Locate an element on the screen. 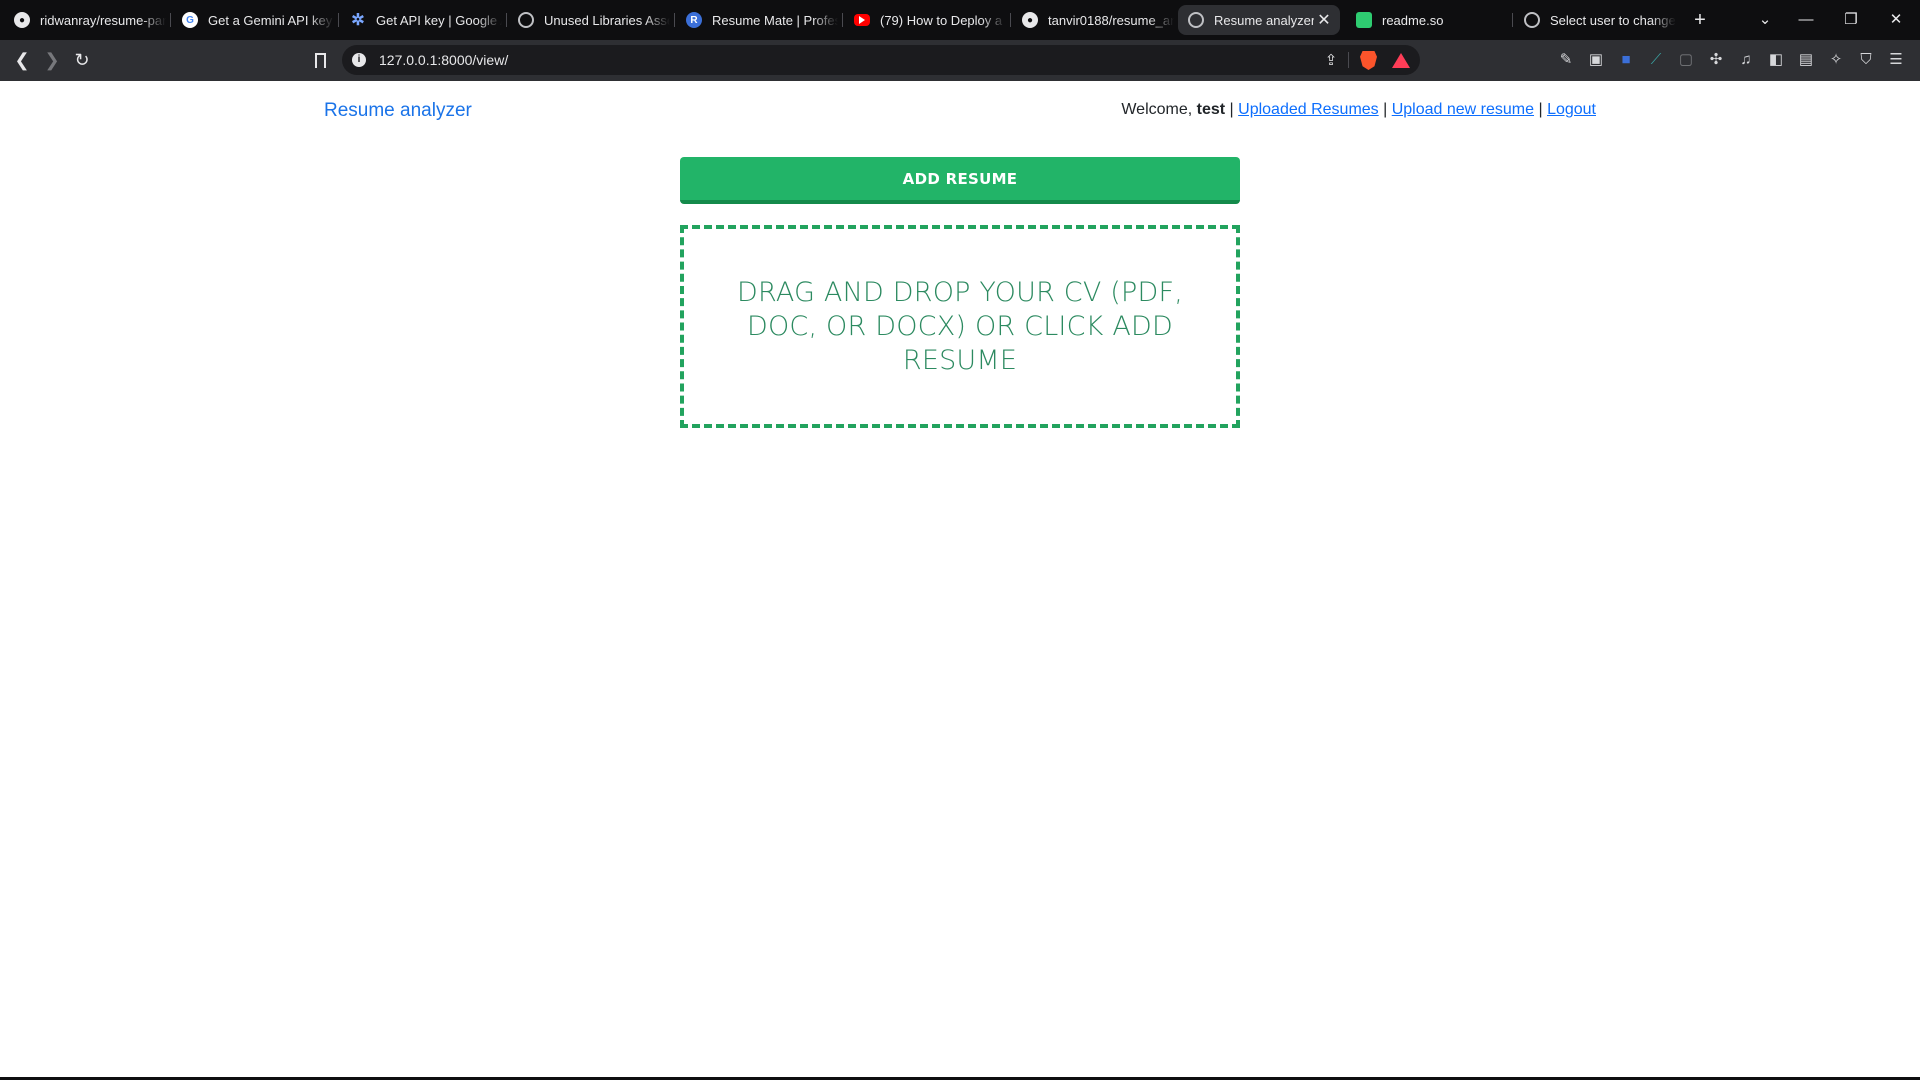 The height and width of the screenshot is (1080, 1920). brand-link: Resume analyzer is located at coordinates (398, 111).